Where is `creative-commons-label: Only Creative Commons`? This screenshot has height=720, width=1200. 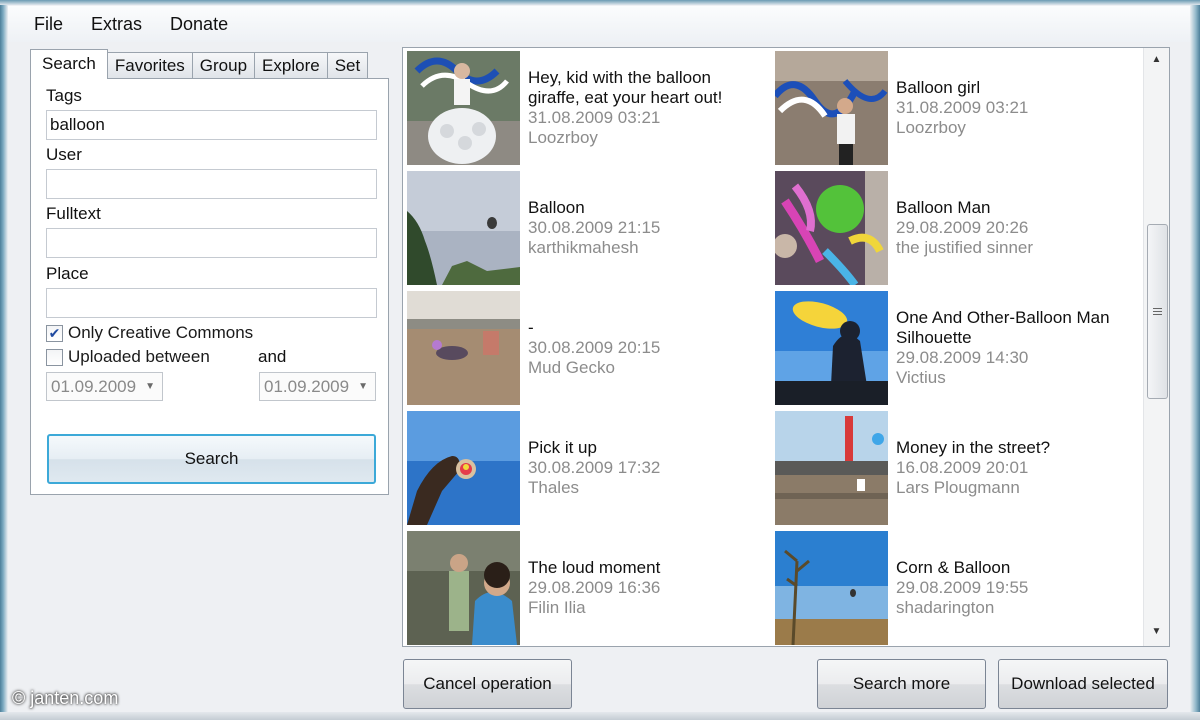 creative-commons-label: Only Creative Commons is located at coordinates (161, 332).